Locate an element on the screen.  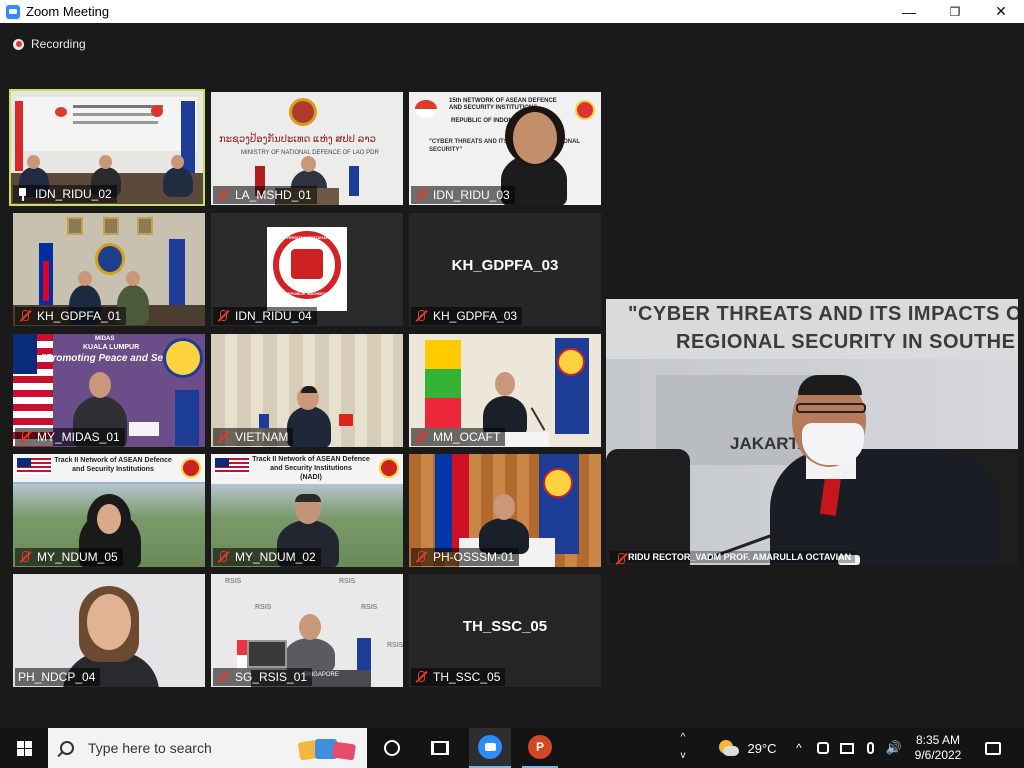
participant-name-tag: IDN_RIDU_02 is located at coordinates (65, 194).